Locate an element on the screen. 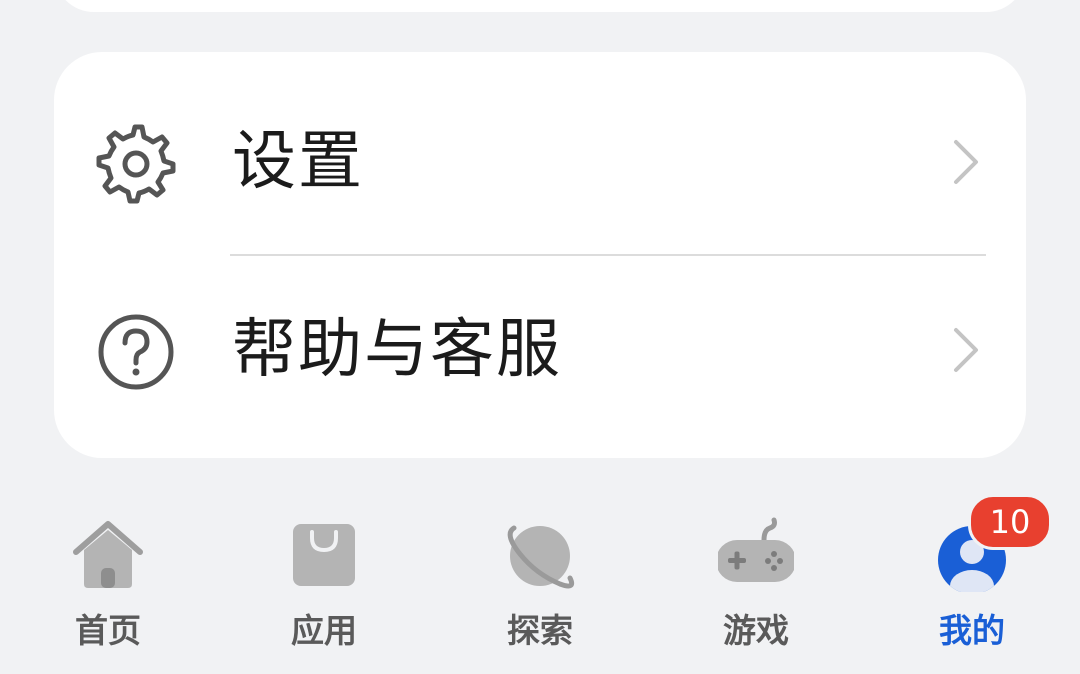 The width and height of the screenshot is (1080, 674). tab-explore: 探索 is located at coordinates (540, 580).